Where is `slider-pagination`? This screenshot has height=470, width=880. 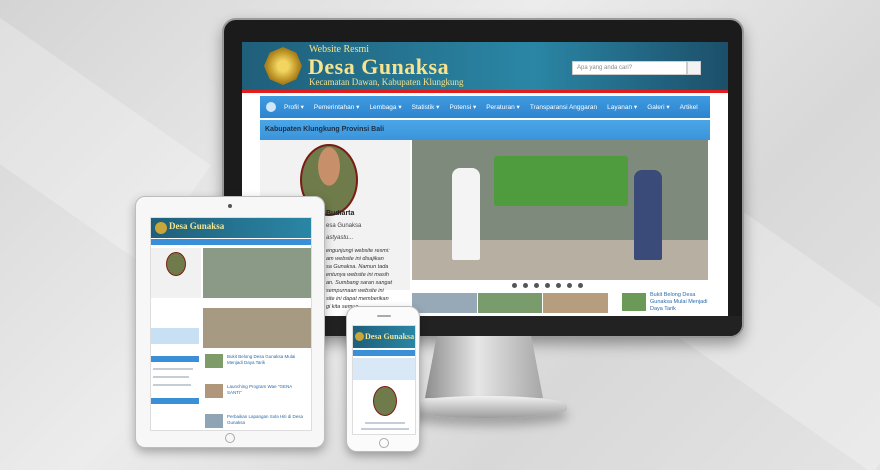 slider-pagination is located at coordinates (547, 285).